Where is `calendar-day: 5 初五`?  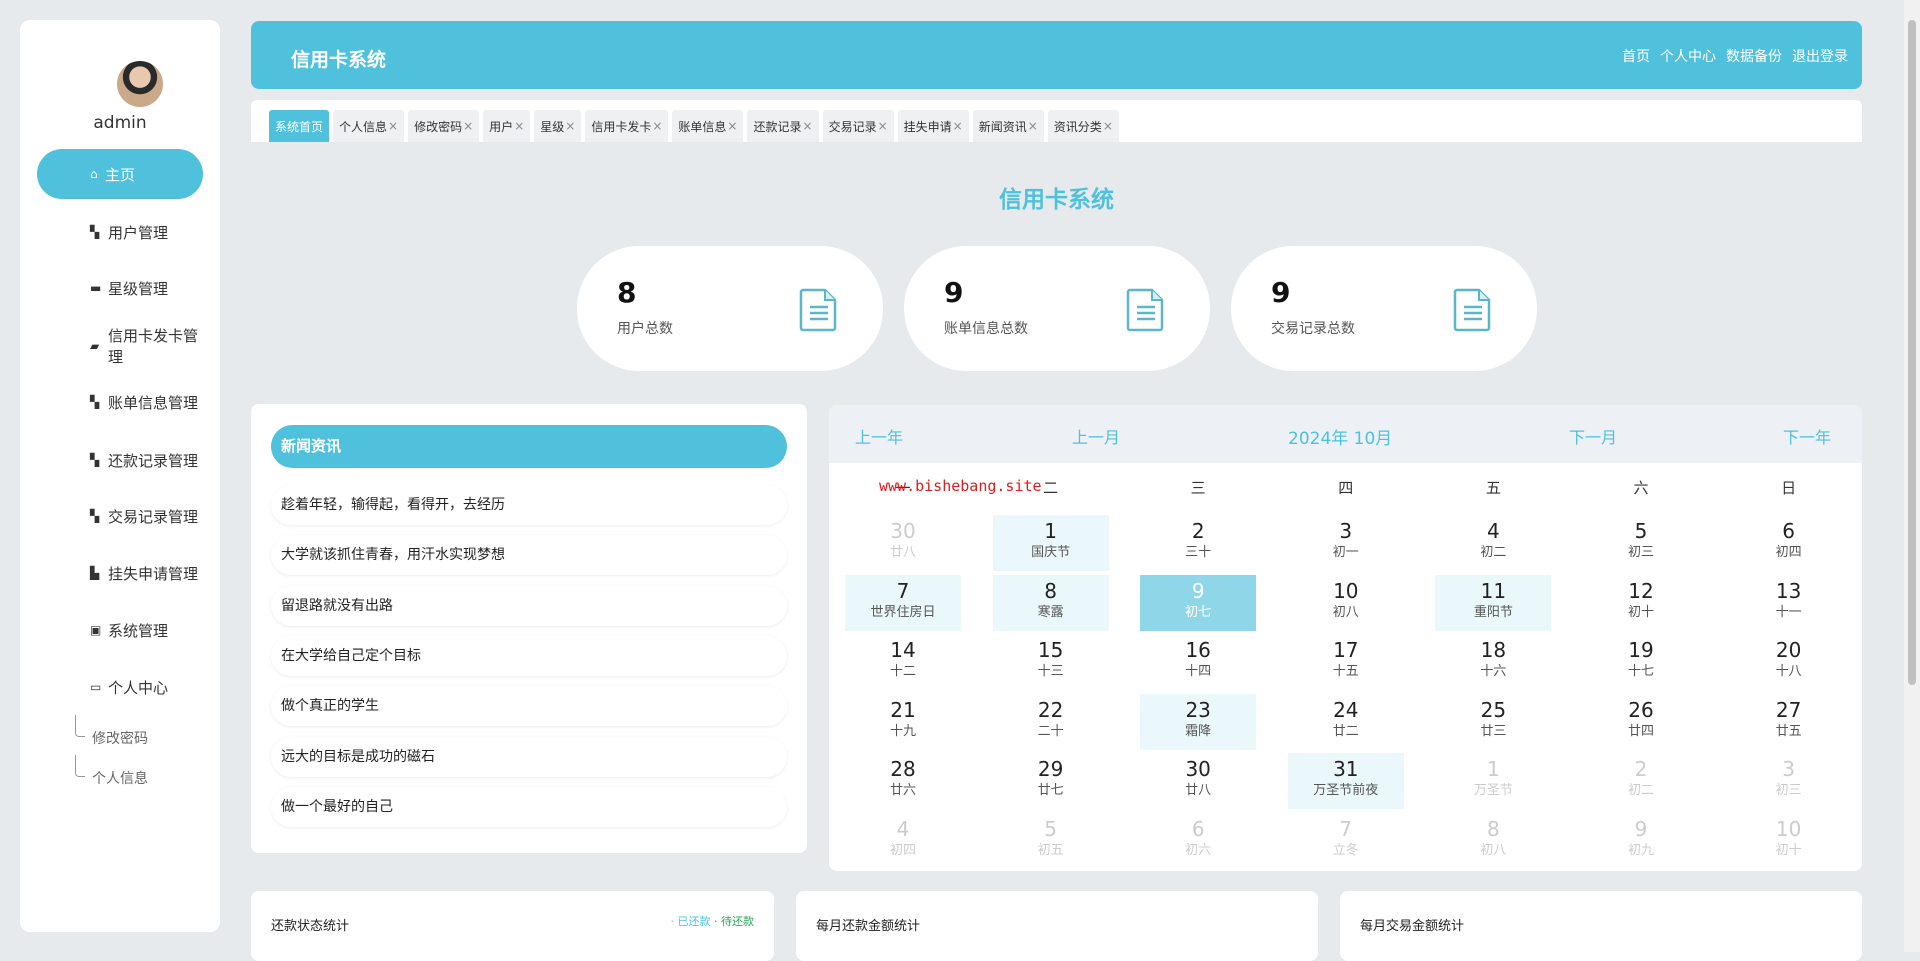 calendar-day: 5 初五 is located at coordinates (1051, 841).